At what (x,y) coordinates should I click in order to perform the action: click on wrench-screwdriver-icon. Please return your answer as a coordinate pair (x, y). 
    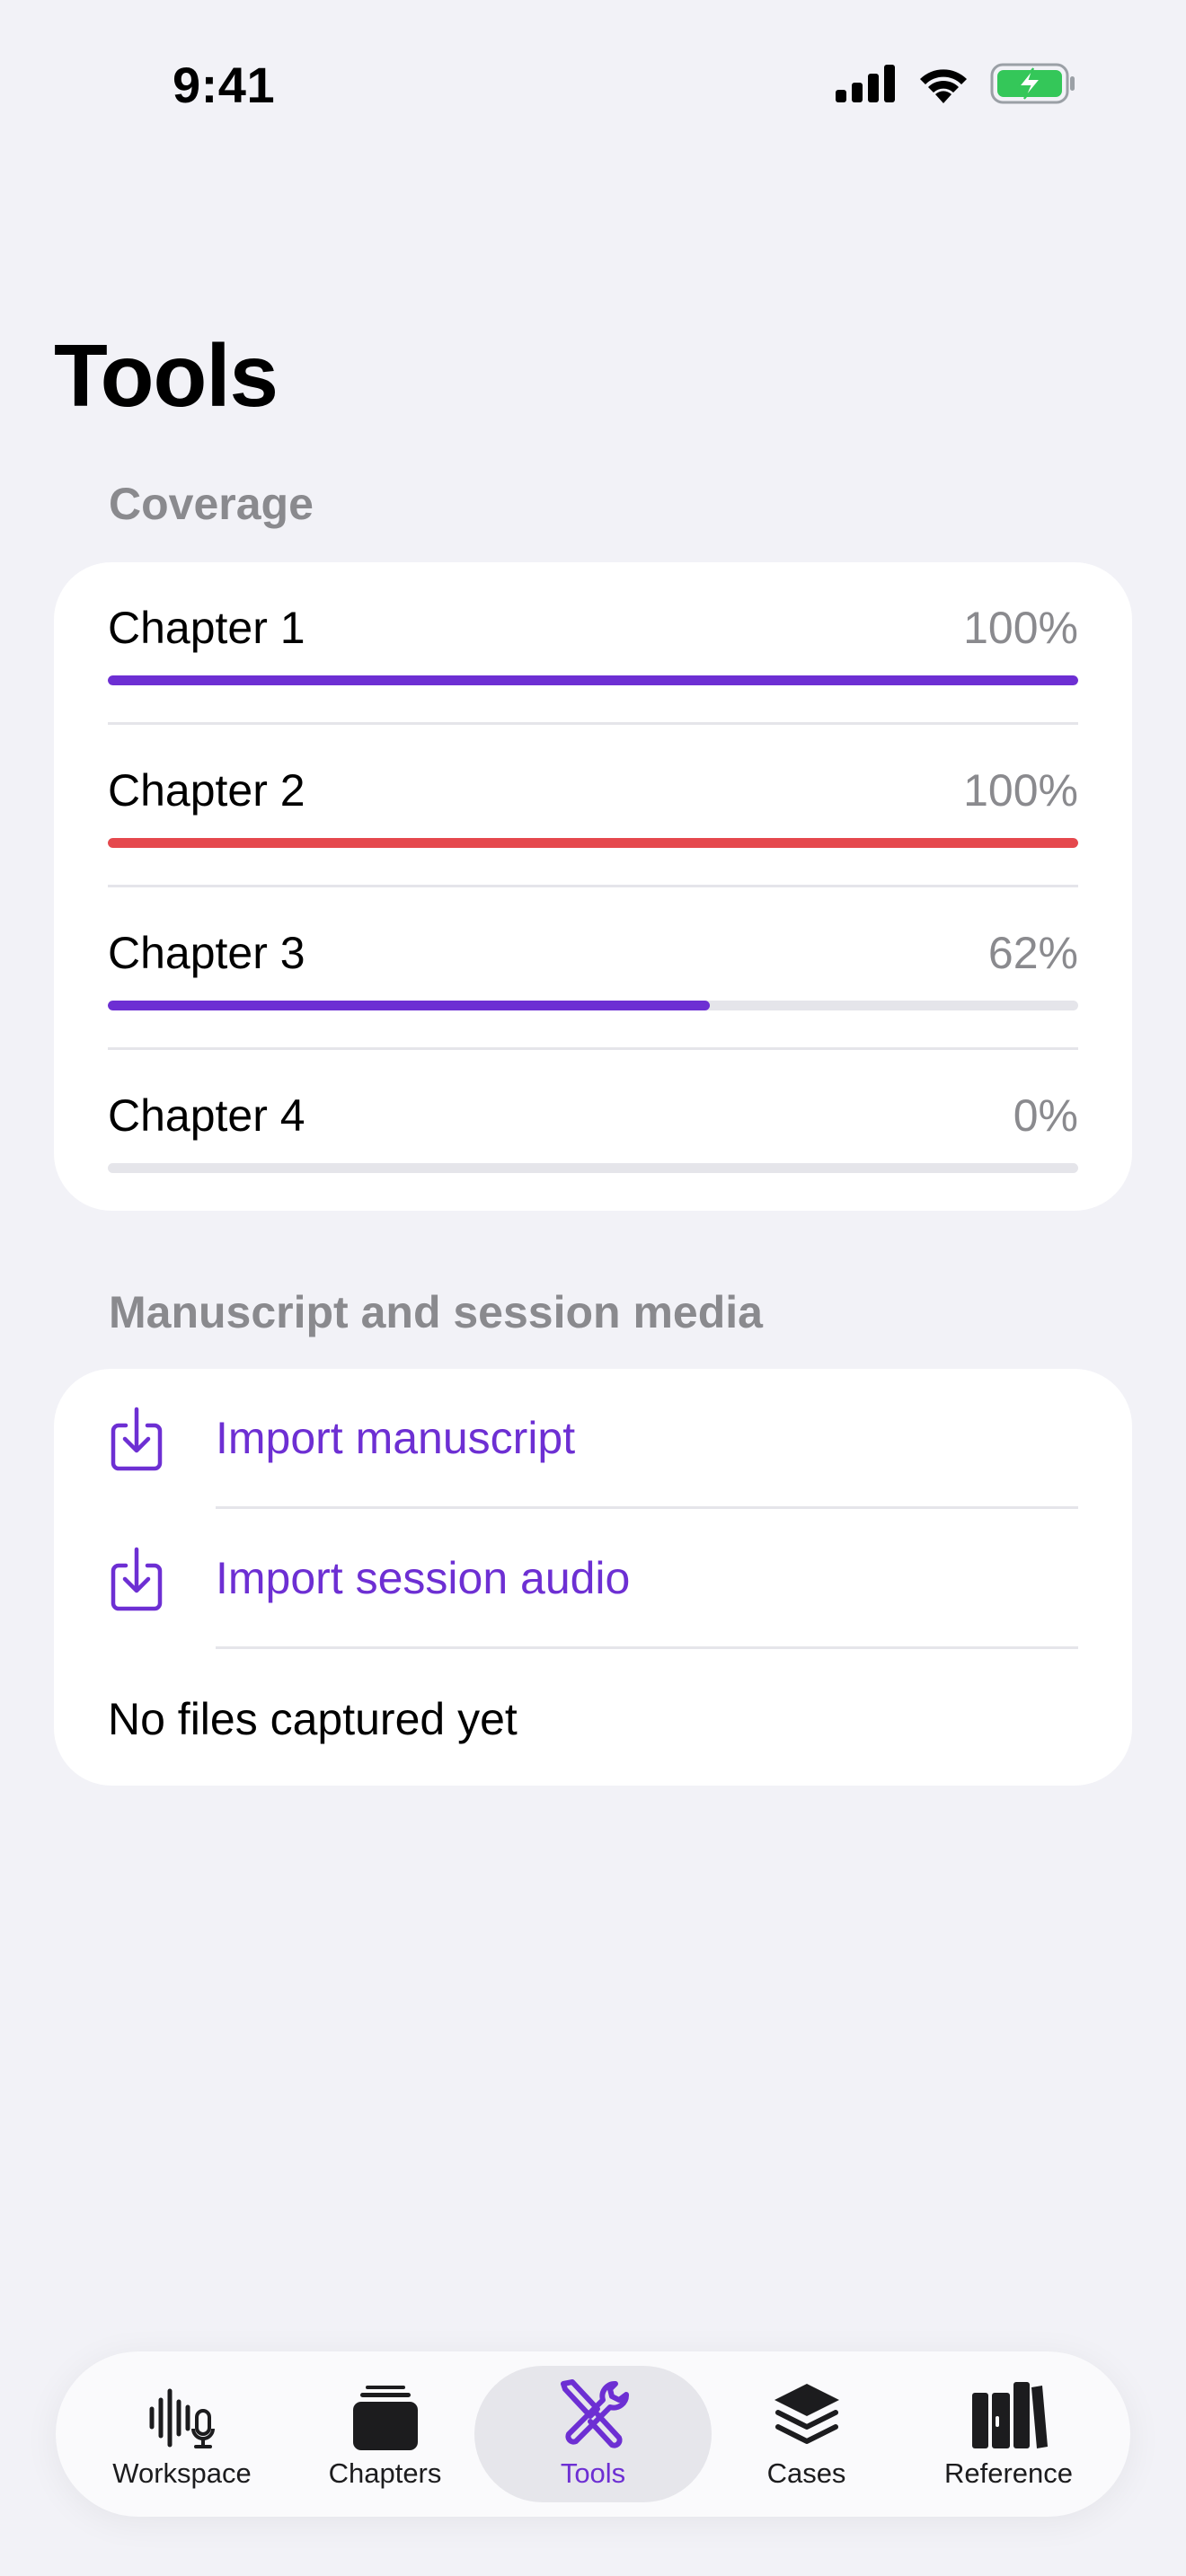
    Looking at the image, I should click on (593, 2414).